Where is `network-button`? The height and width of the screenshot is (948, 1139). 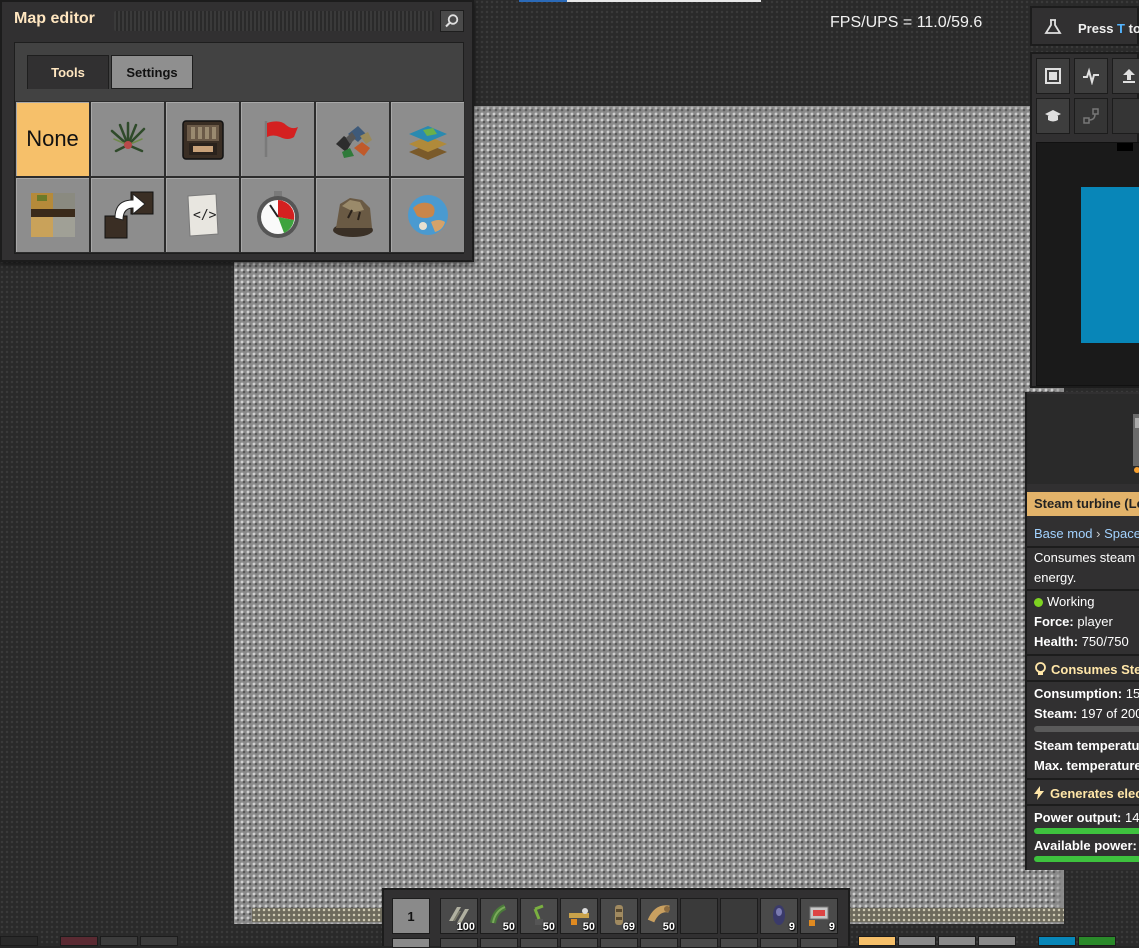 network-button is located at coordinates (1091, 116).